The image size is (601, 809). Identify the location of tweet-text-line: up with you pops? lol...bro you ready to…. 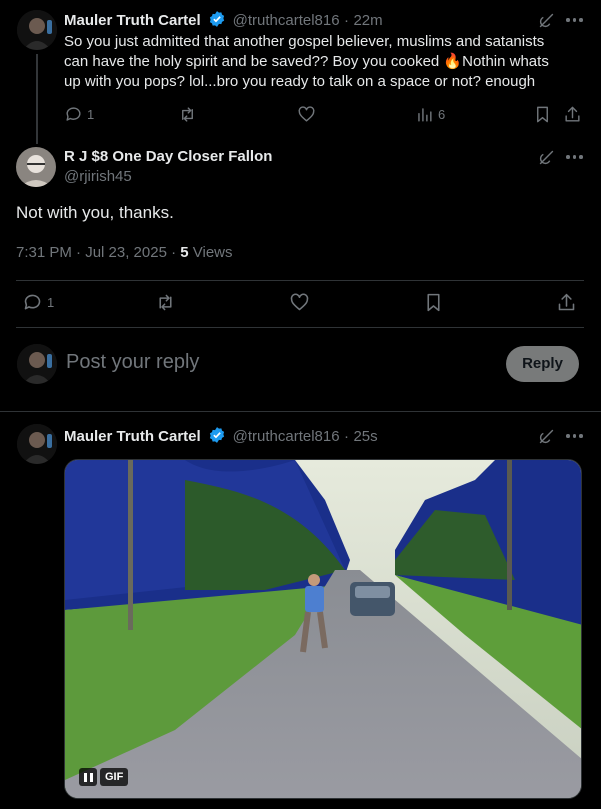
(300, 81).